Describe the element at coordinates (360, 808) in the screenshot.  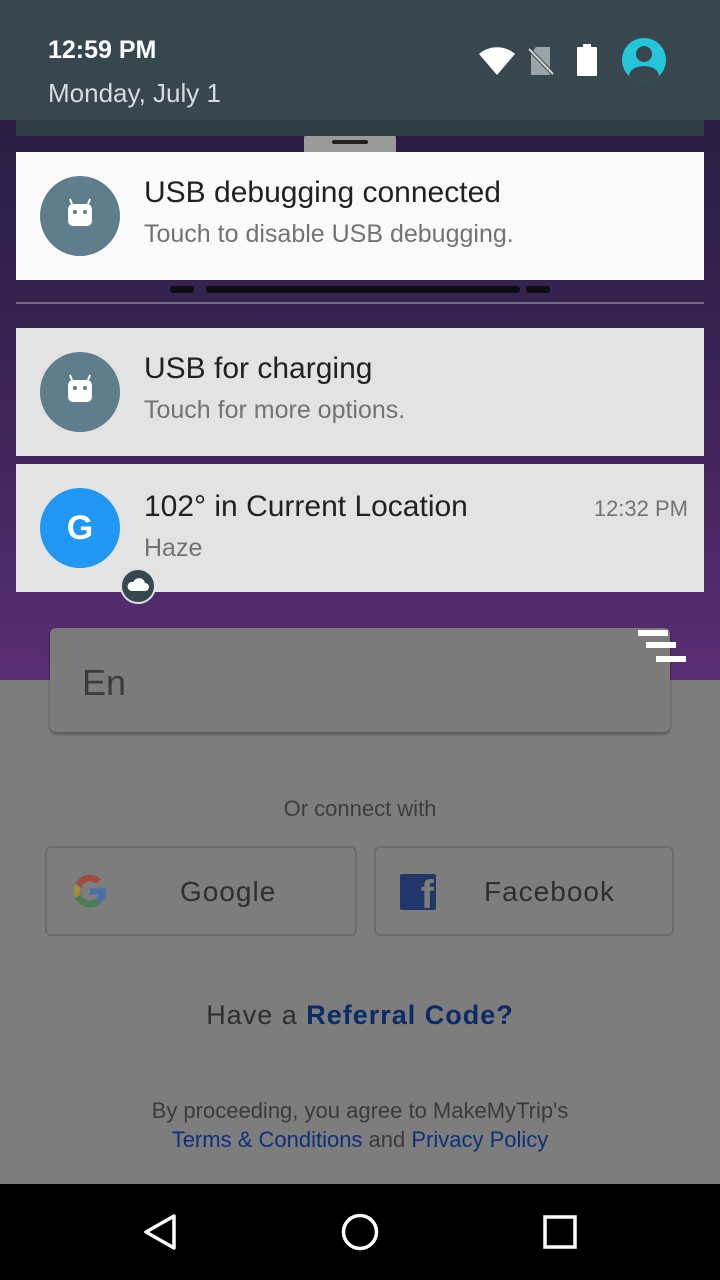
I see `or-connect-text: Or connect with` at that location.